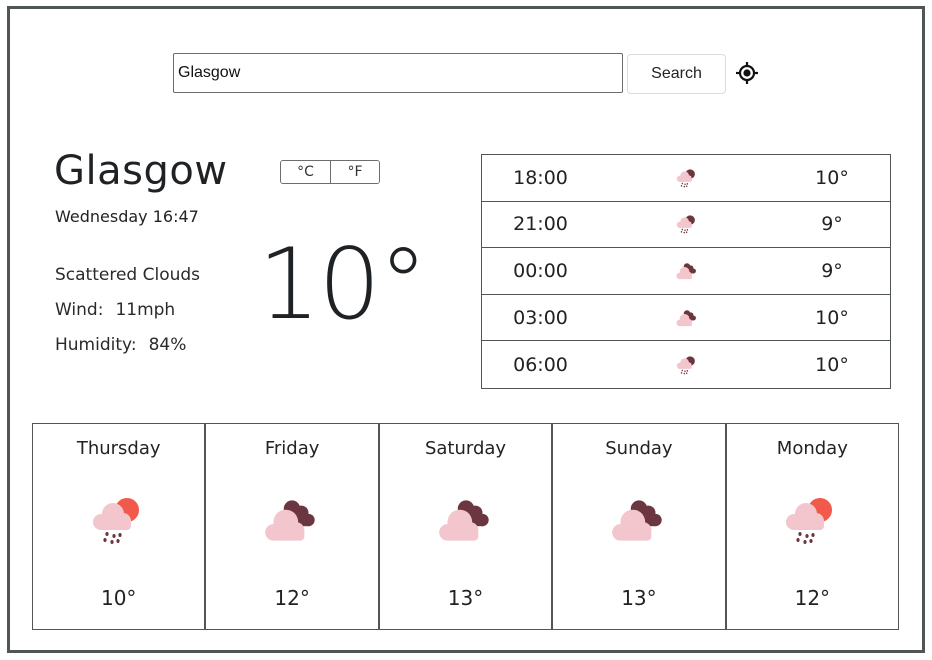 This screenshot has width=932, height=660. I want to click on day-name: Thursday, so click(118, 448).